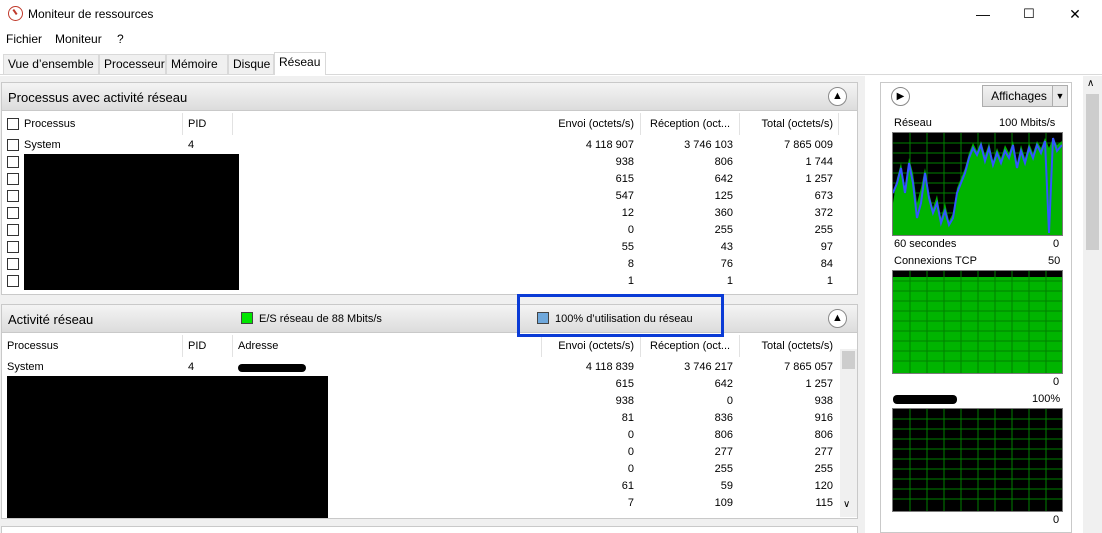  I want to click on receive-value: 642, so click(723, 384).